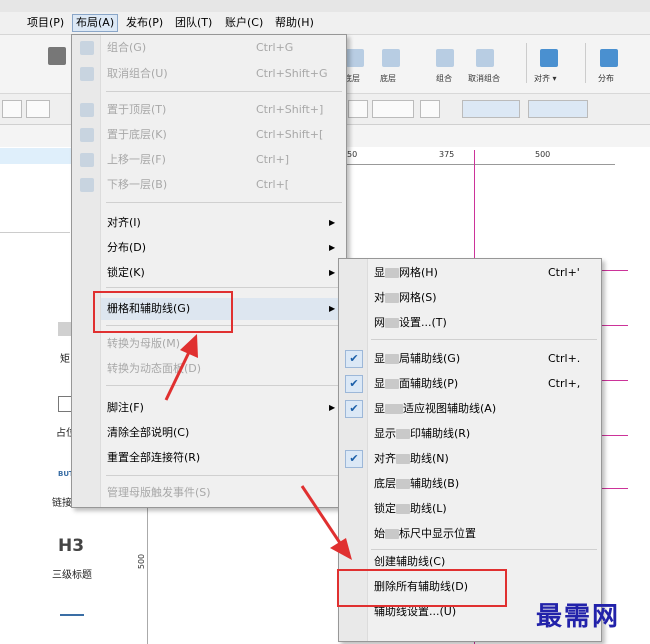 Image resolution: width=650 pixels, height=644 pixels. What do you see at coordinates (258, 447) in the screenshot?
I see `annotation-arrows` at bounding box center [258, 447].